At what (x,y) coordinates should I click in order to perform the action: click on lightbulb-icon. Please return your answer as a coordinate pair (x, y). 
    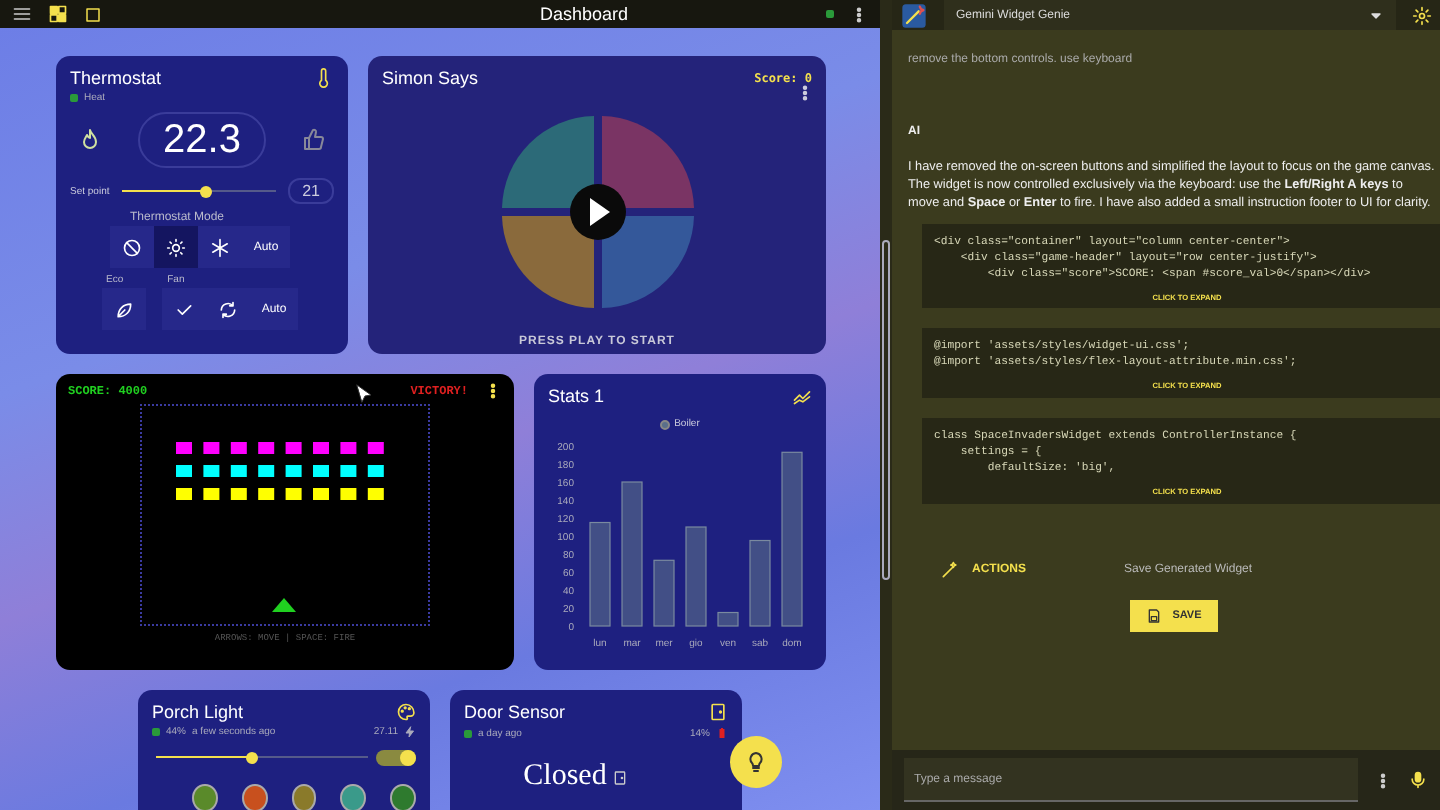
    Looking at the image, I should click on (756, 762).